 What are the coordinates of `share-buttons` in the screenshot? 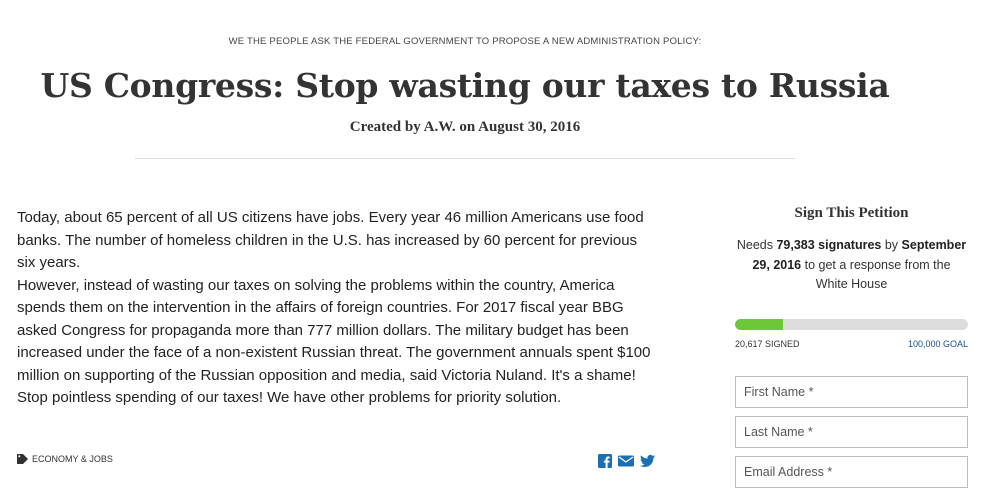 It's located at (626, 461).